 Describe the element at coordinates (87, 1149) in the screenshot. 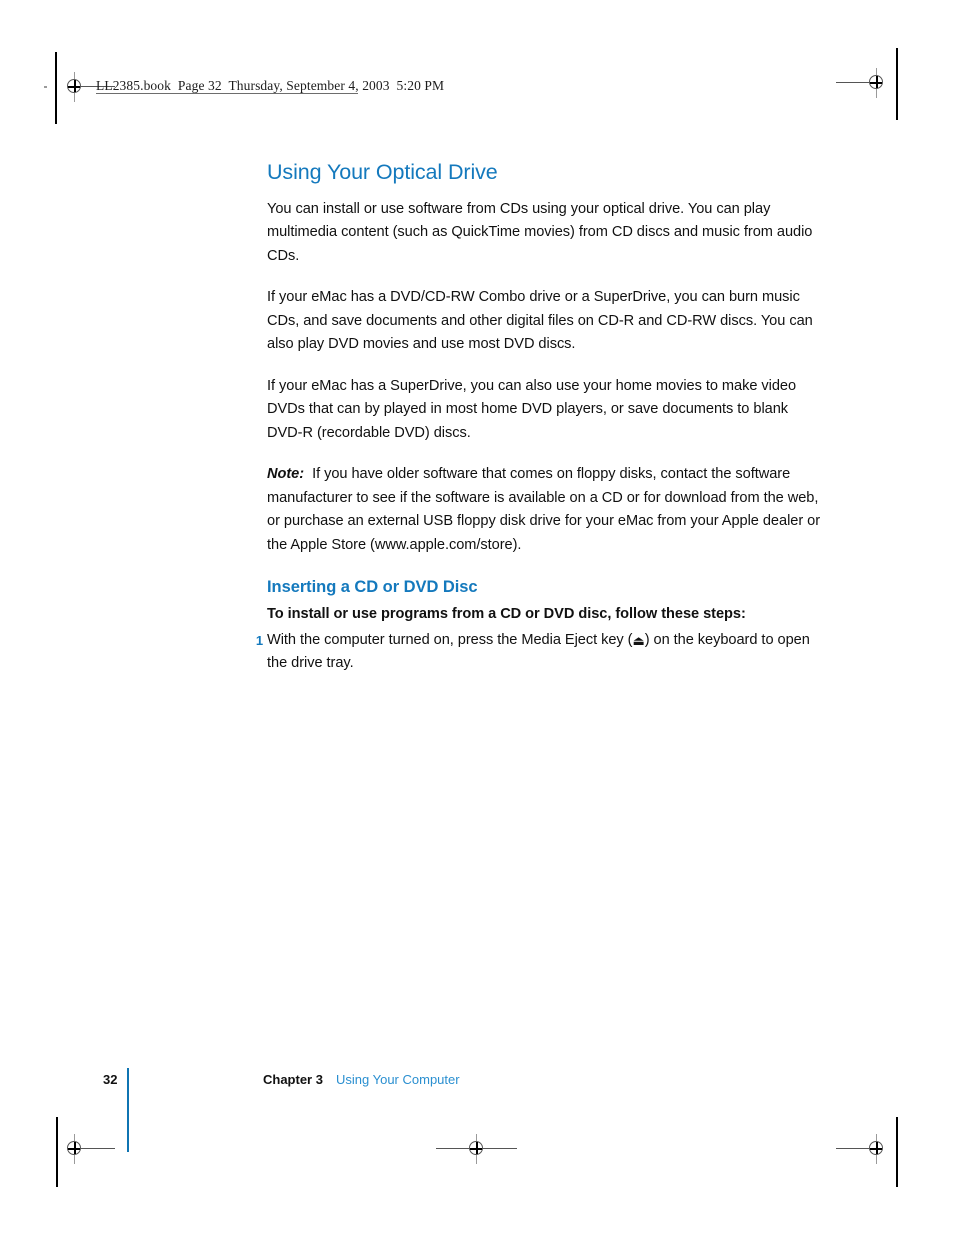

I see `registration-mark-bottom-left` at that location.